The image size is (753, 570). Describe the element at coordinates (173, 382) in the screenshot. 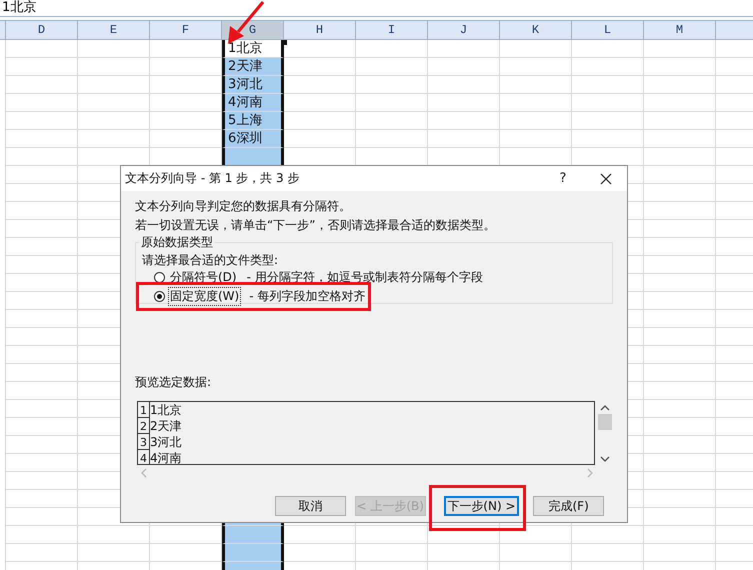

I see `preview-label: 预览选定数据:` at that location.